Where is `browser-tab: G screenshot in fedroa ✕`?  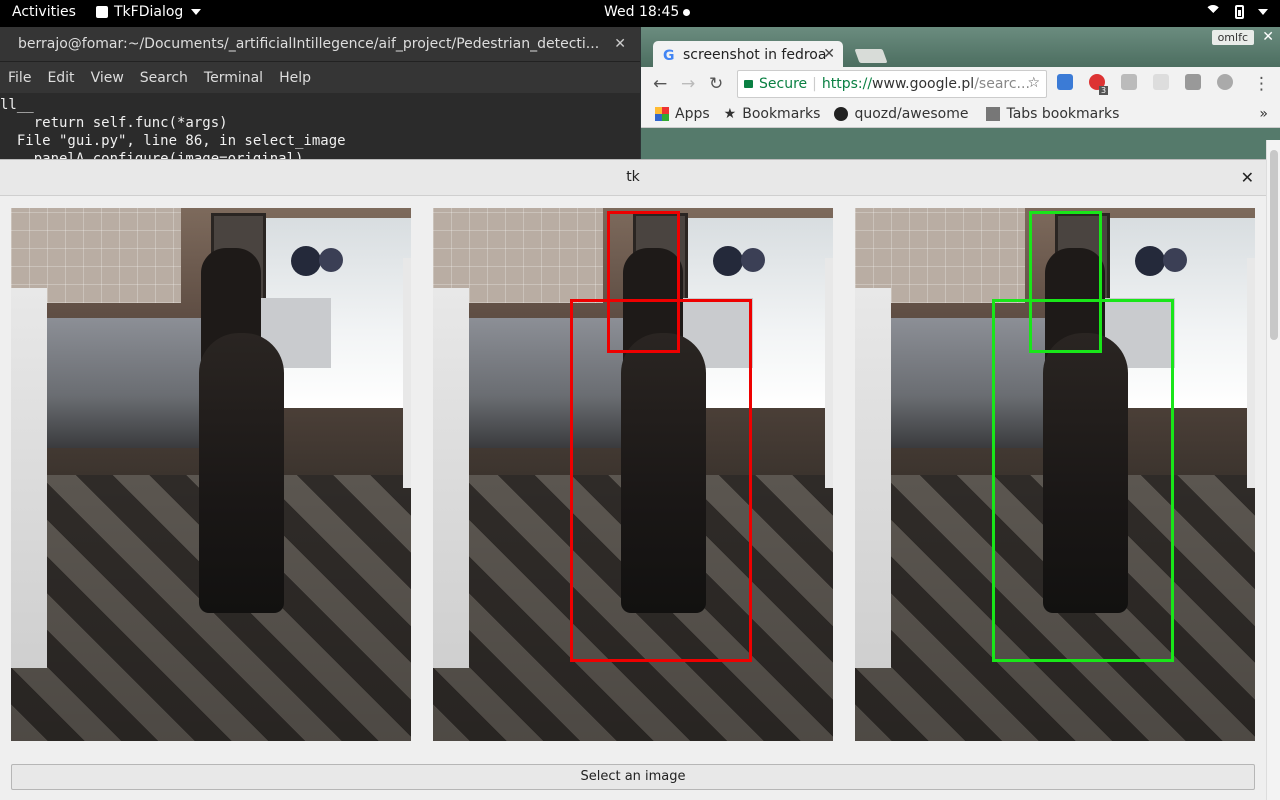 browser-tab: G screenshot in fedroa ✕ is located at coordinates (748, 55).